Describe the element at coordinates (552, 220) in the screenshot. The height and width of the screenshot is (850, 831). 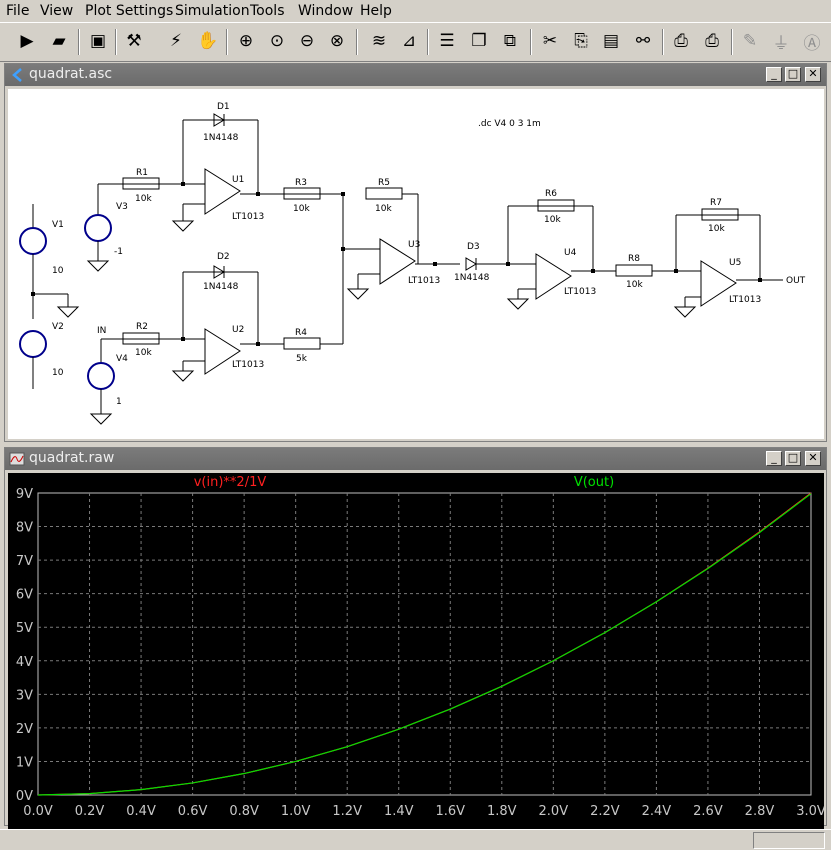
I see `r6-value: 10k` at that location.